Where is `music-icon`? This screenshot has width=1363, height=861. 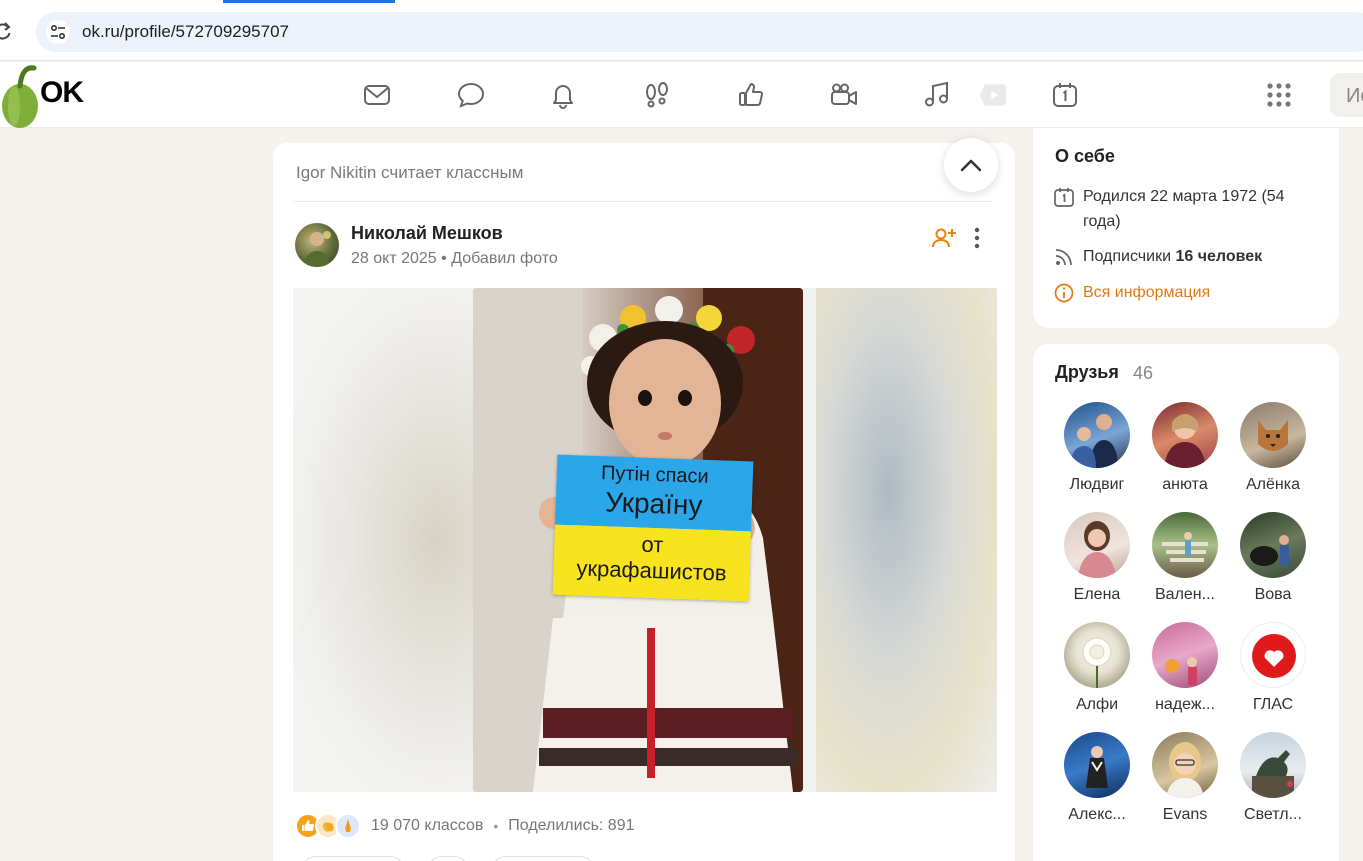
music-icon is located at coordinates (937, 95).